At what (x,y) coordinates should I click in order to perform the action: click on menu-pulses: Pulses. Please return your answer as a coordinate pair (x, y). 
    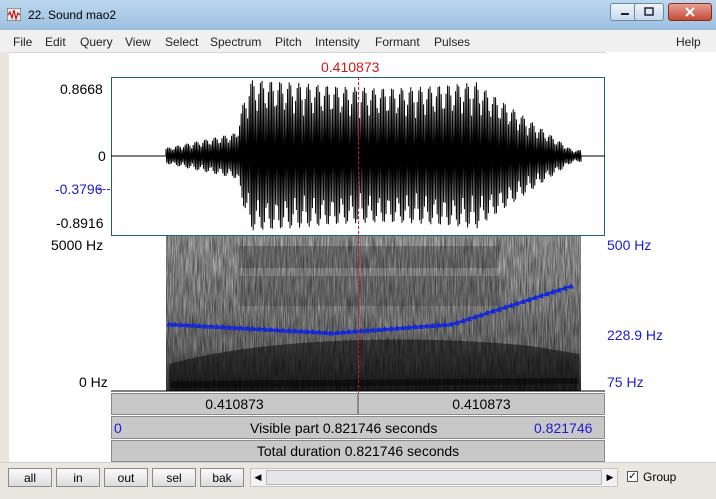
    Looking at the image, I should click on (452, 42).